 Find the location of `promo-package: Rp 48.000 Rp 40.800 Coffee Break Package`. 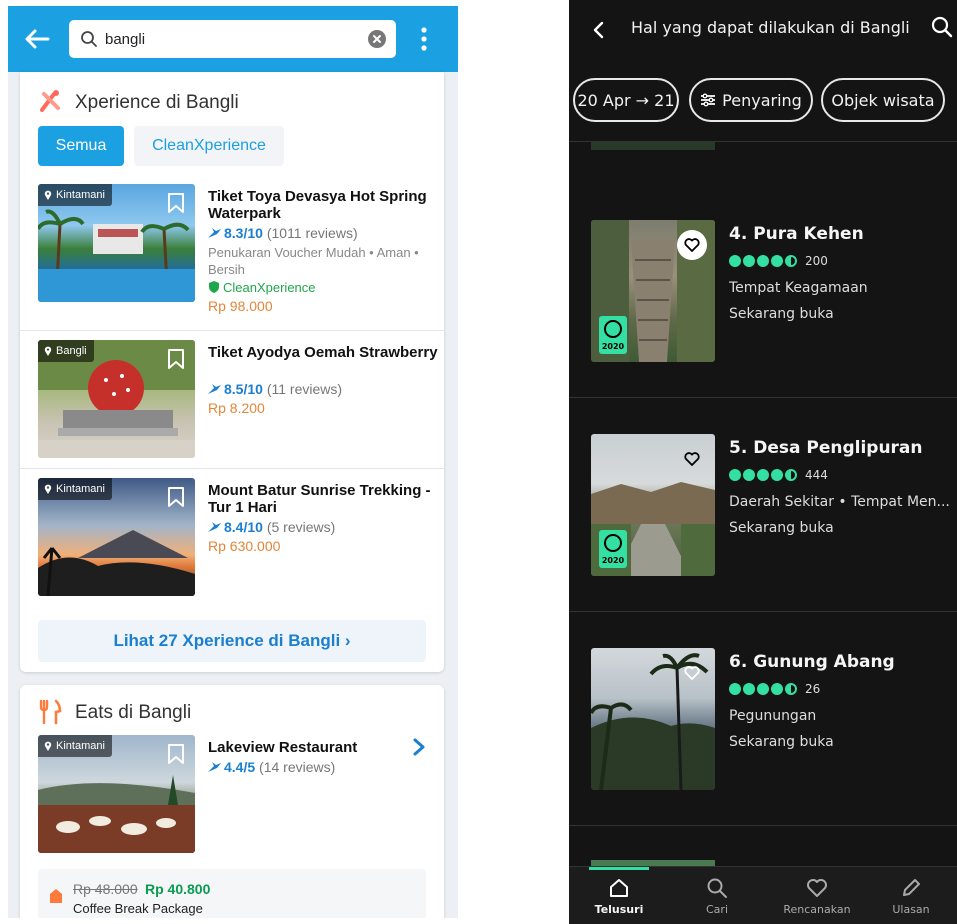

promo-package: Rp 48.000 Rp 40.800 Coffee Break Package is located at coordinates (232, 893).